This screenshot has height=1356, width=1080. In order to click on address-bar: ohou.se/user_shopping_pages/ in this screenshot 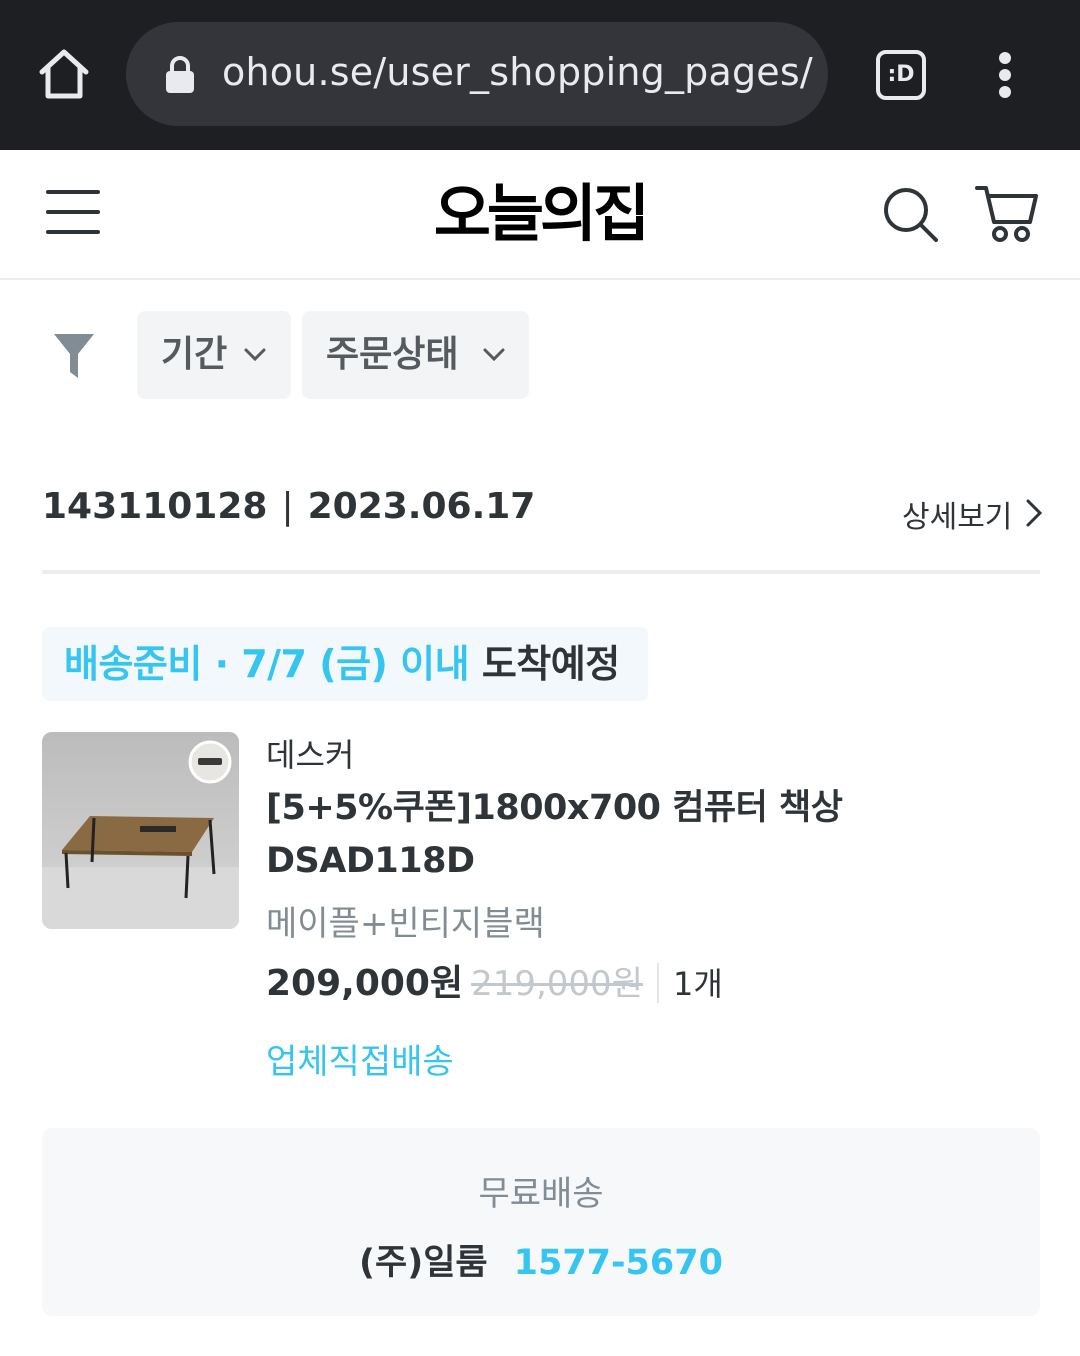, I will do `click(477, 74)`.